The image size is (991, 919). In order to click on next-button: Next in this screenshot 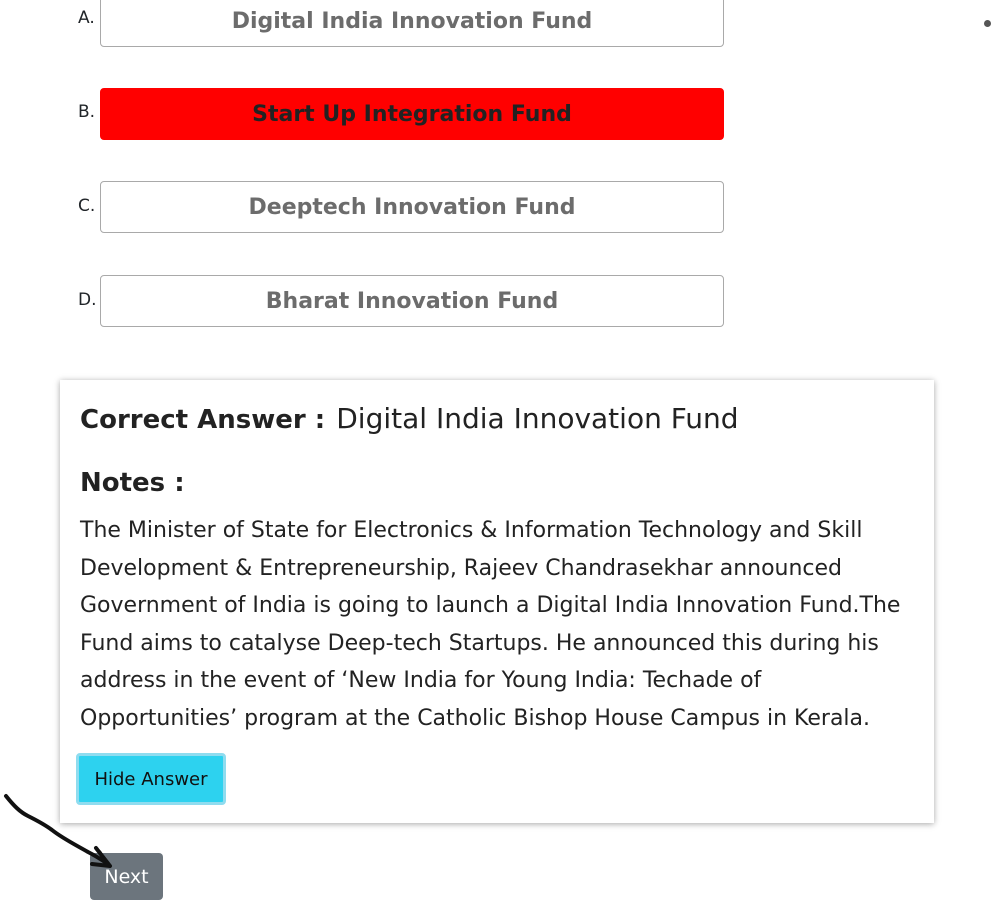, I will do `click(126, 876)`.